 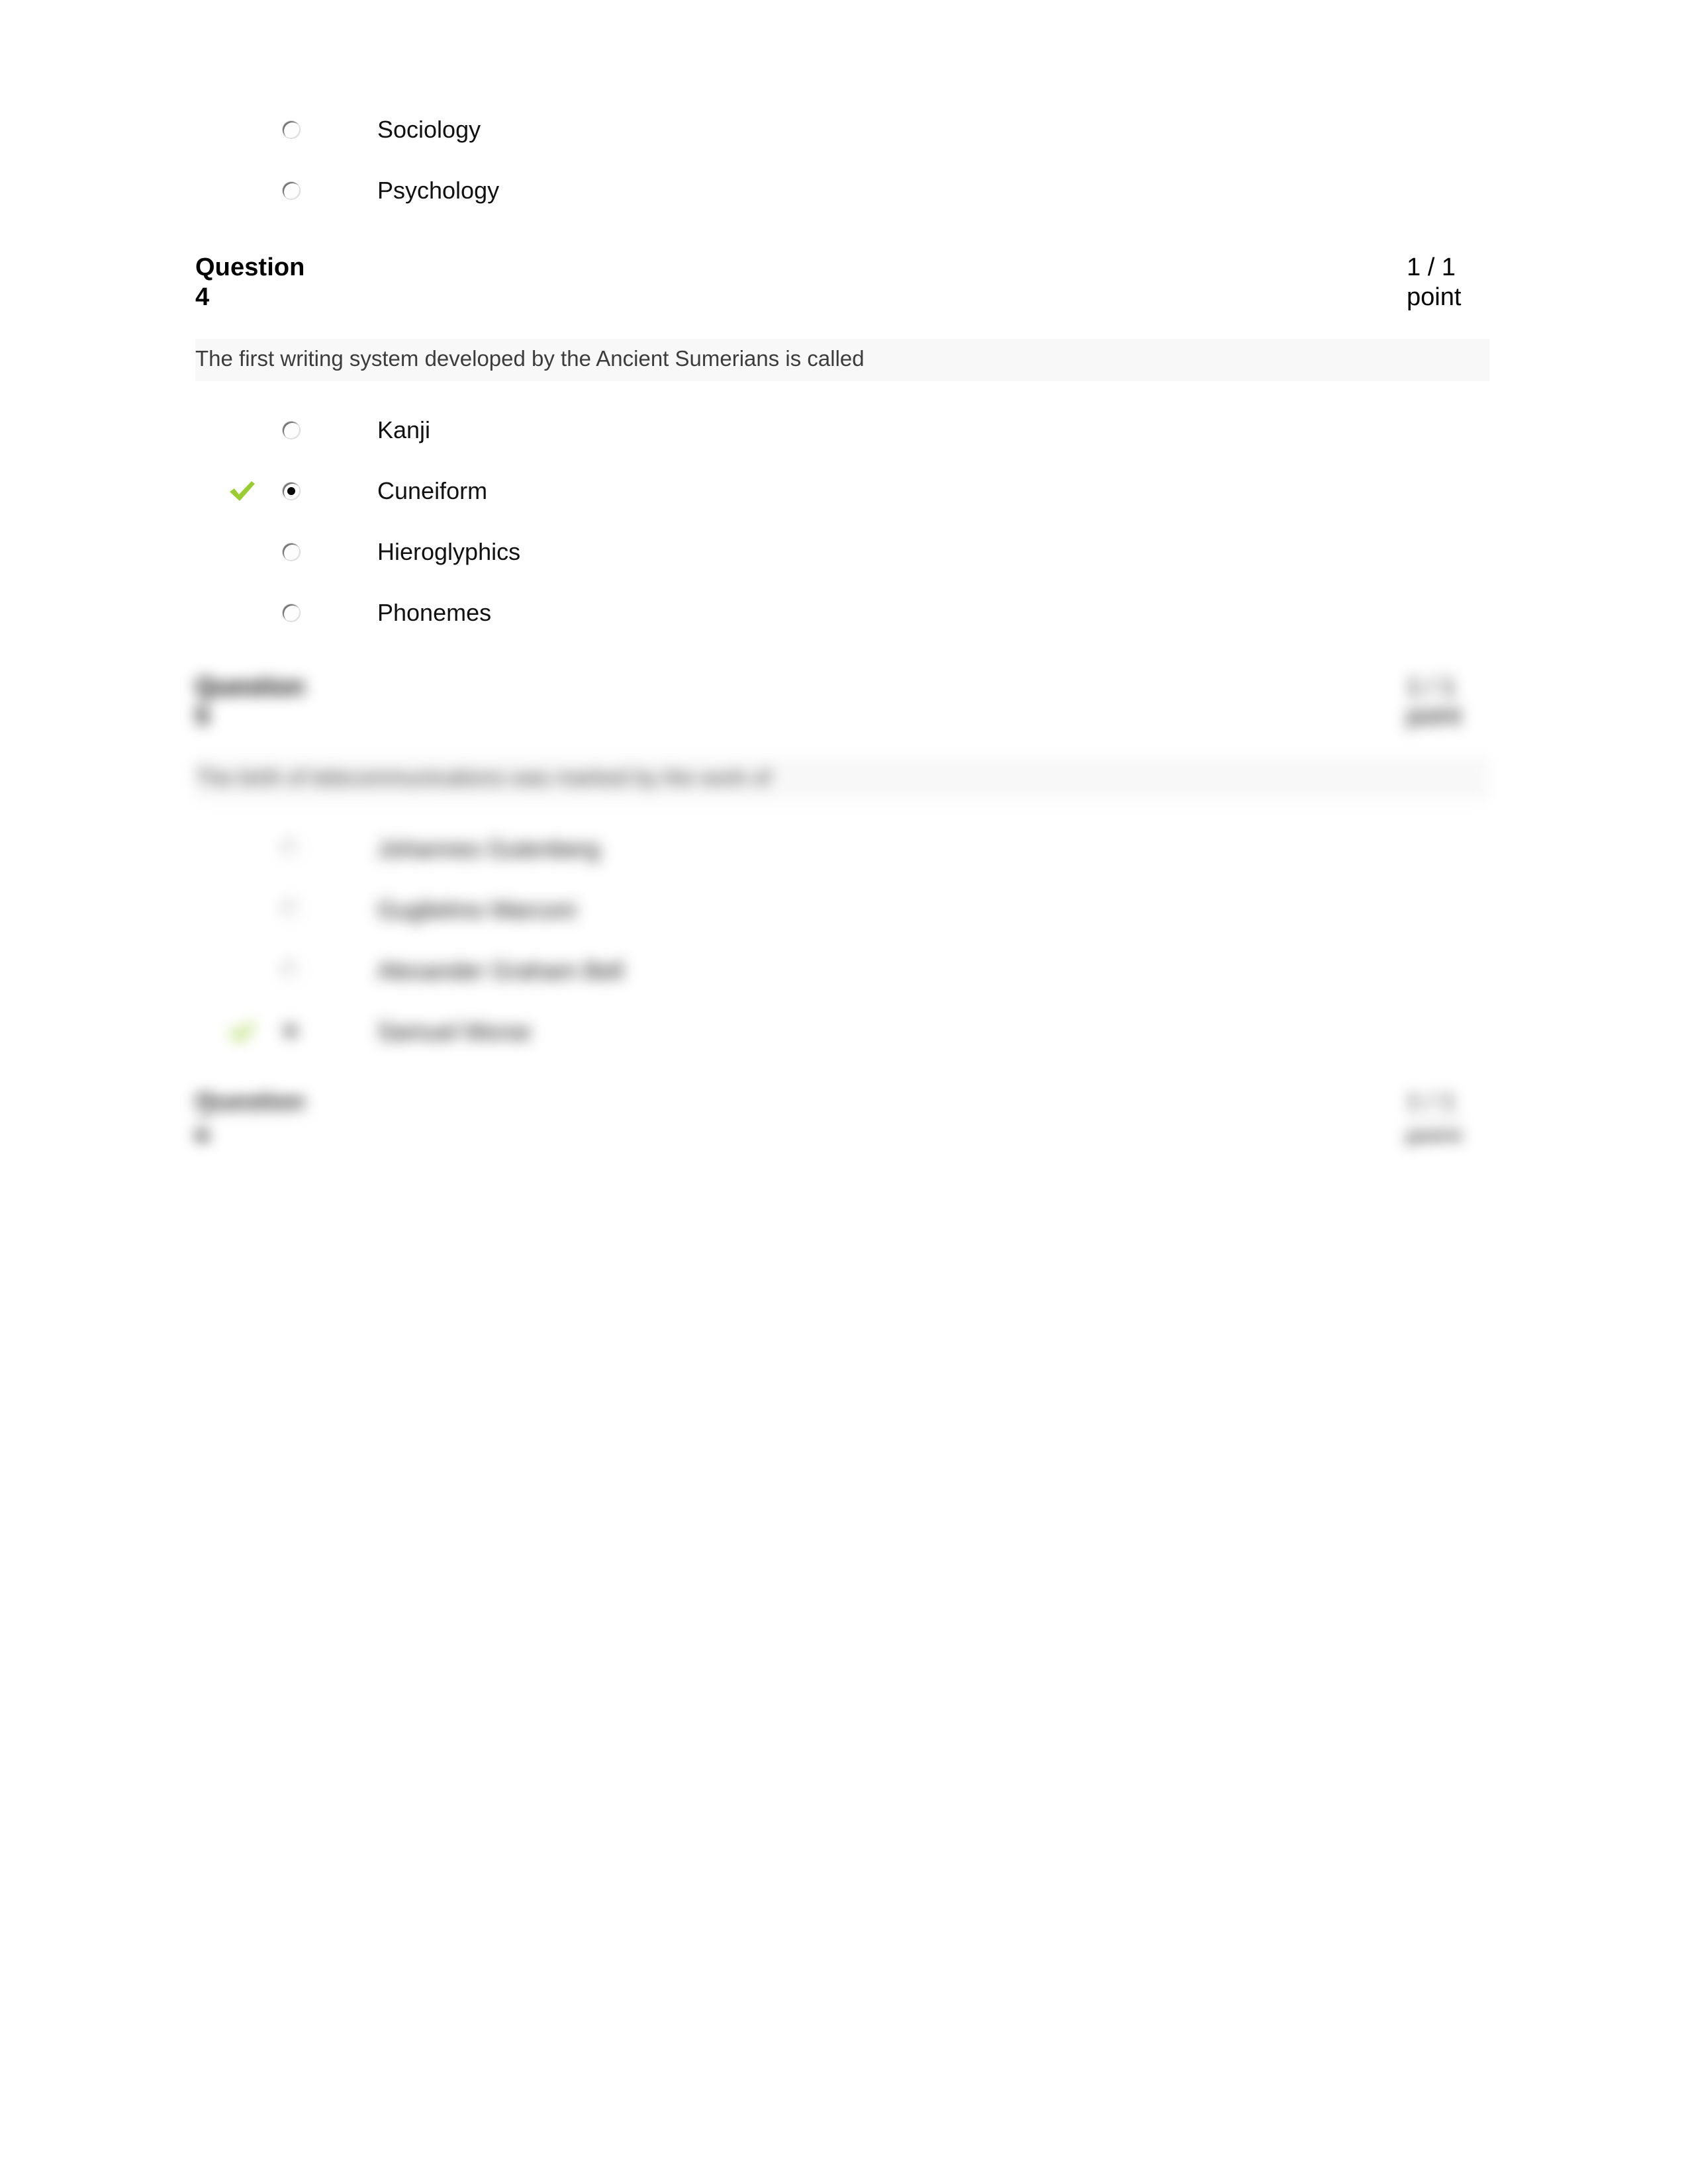 I want to click on answer-option-label: Hieroglyphics, so click(x=449, y=551).